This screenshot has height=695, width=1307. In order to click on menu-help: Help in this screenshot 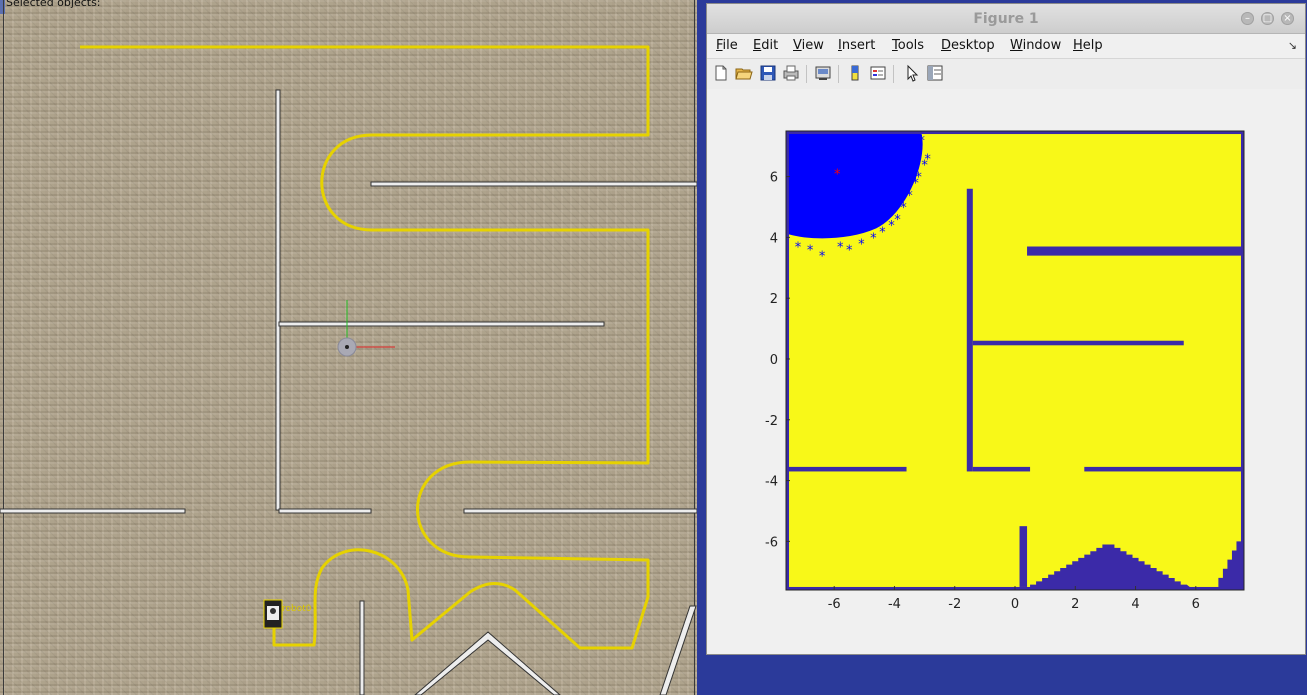, I will do `click(1088, 45)`.